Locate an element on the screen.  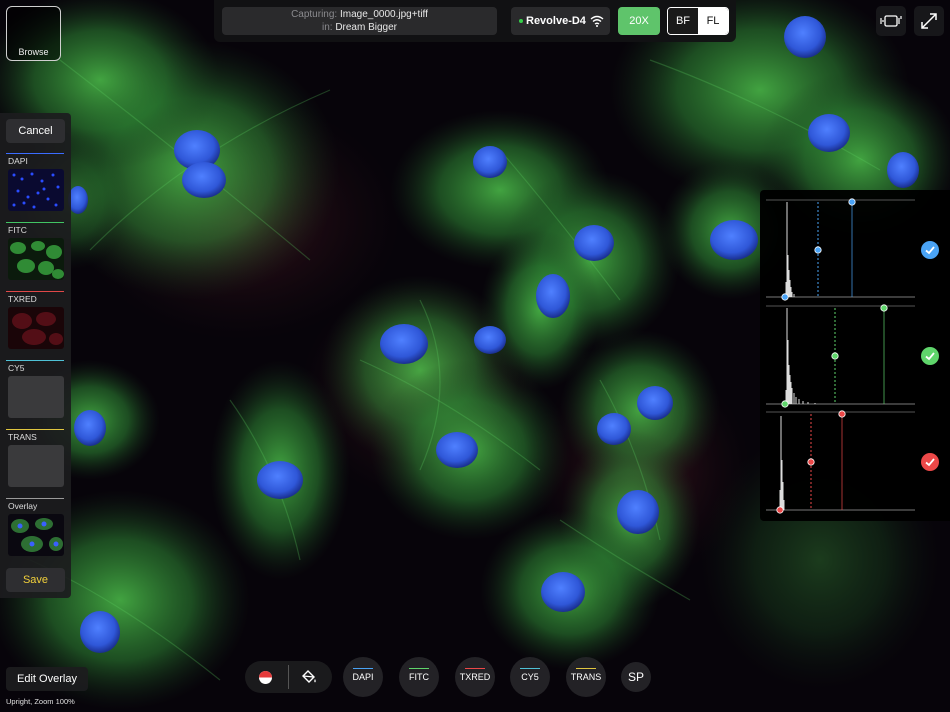
channel-button-label: FITC is located at coordinates (419, 677).